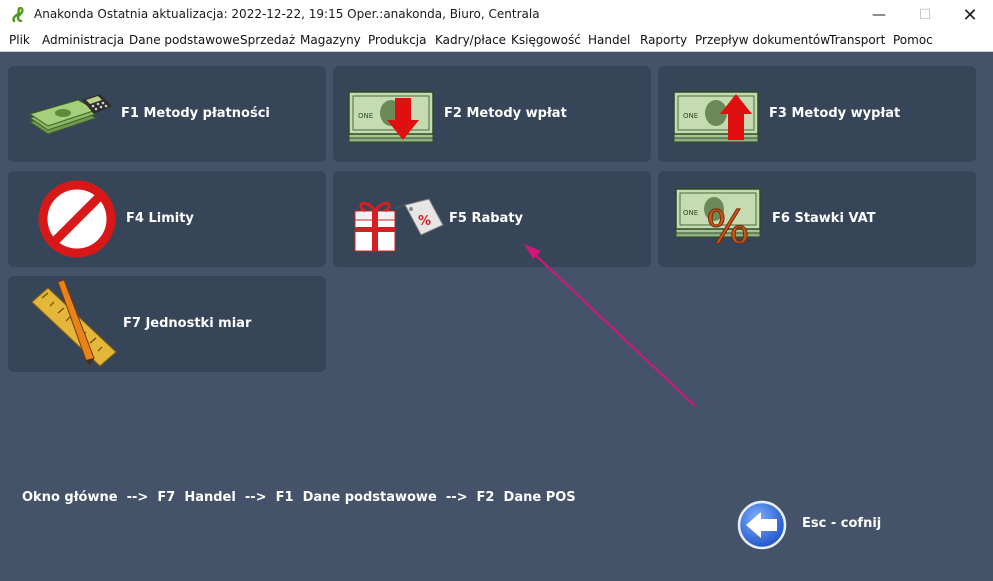  What do you see at coordinates (70, 114) in the screenshot?
I see `money-calculator-icon` at bounding box center [70, 114].